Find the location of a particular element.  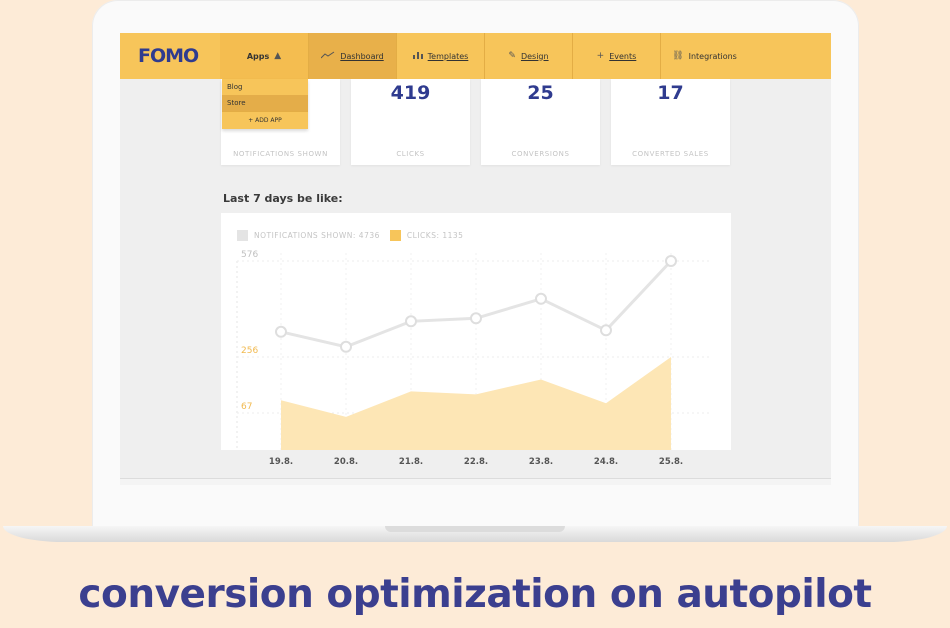

nav-events: + Events is located at coordinates (616, 56).